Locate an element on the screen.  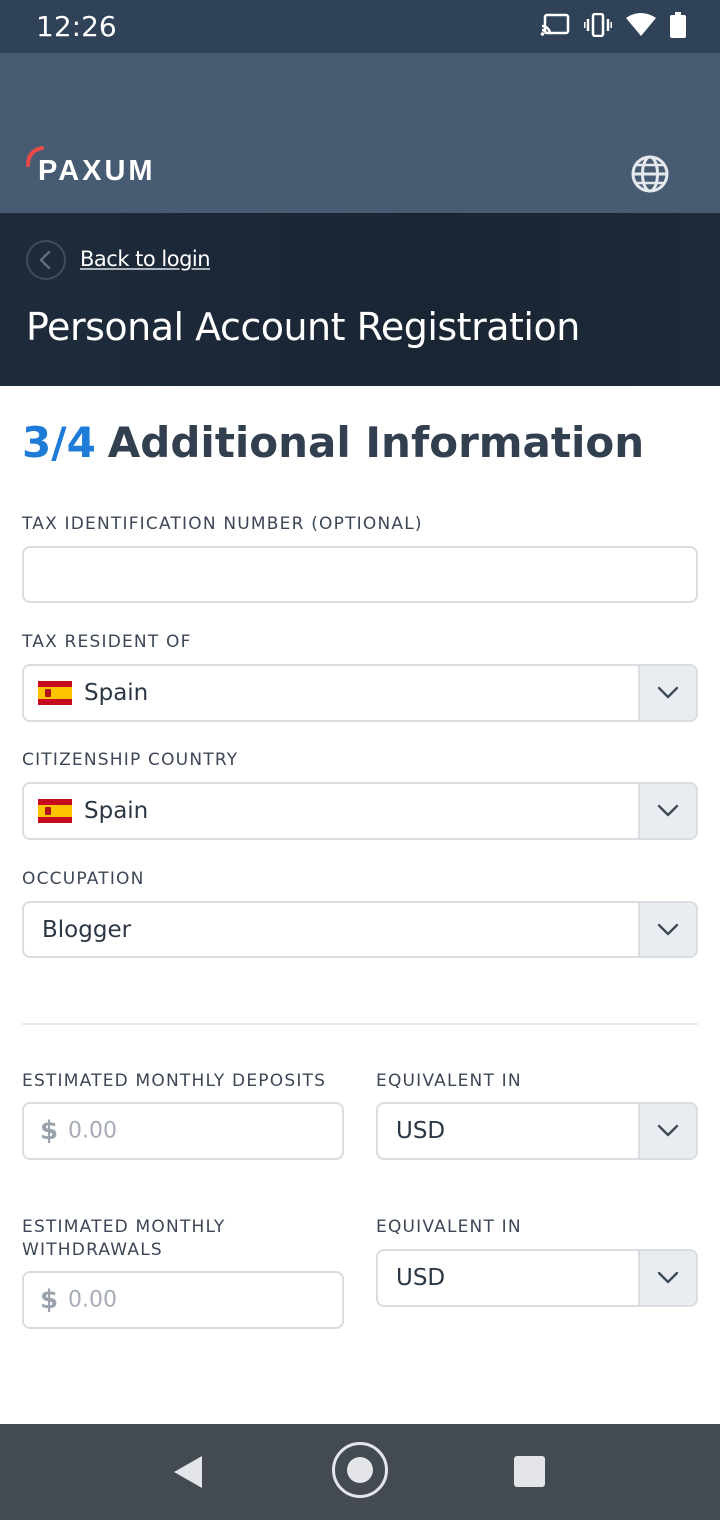
withdrawals-label-line2: WITHDRAWALS is located at coordinates (92, 1250).